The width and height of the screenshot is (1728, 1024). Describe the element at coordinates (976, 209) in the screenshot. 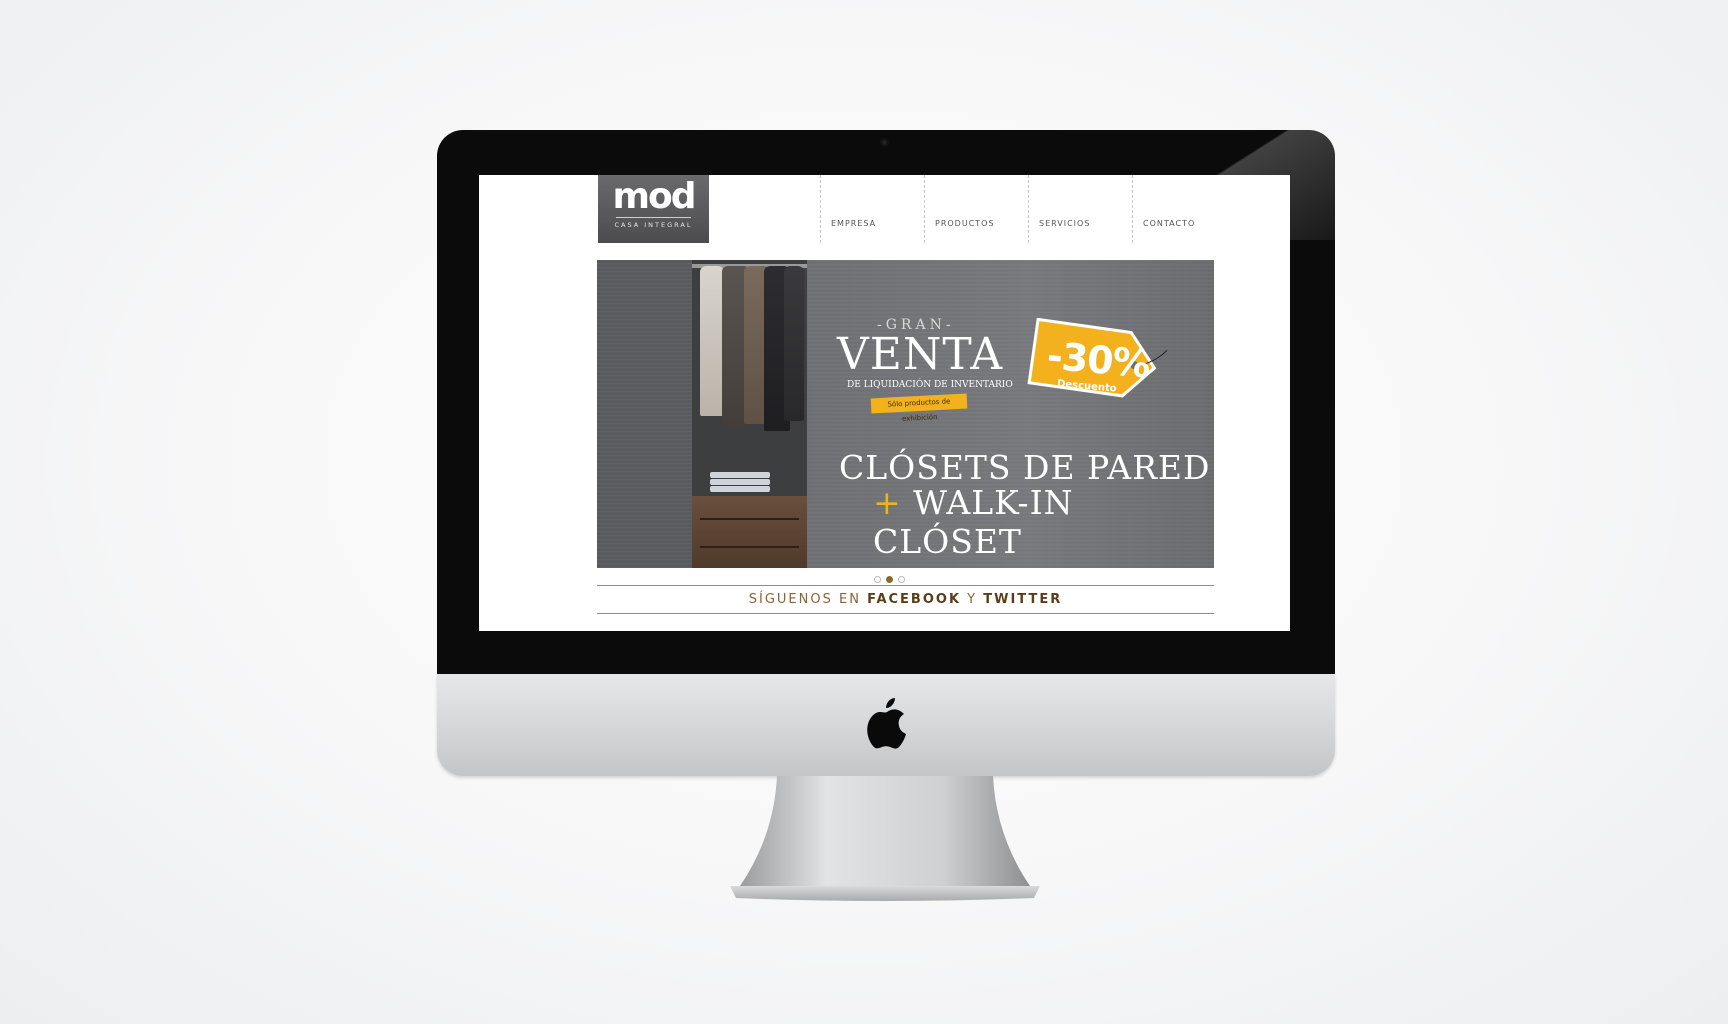

I see `nav-item-productos: PRODUCTOS` at that location.